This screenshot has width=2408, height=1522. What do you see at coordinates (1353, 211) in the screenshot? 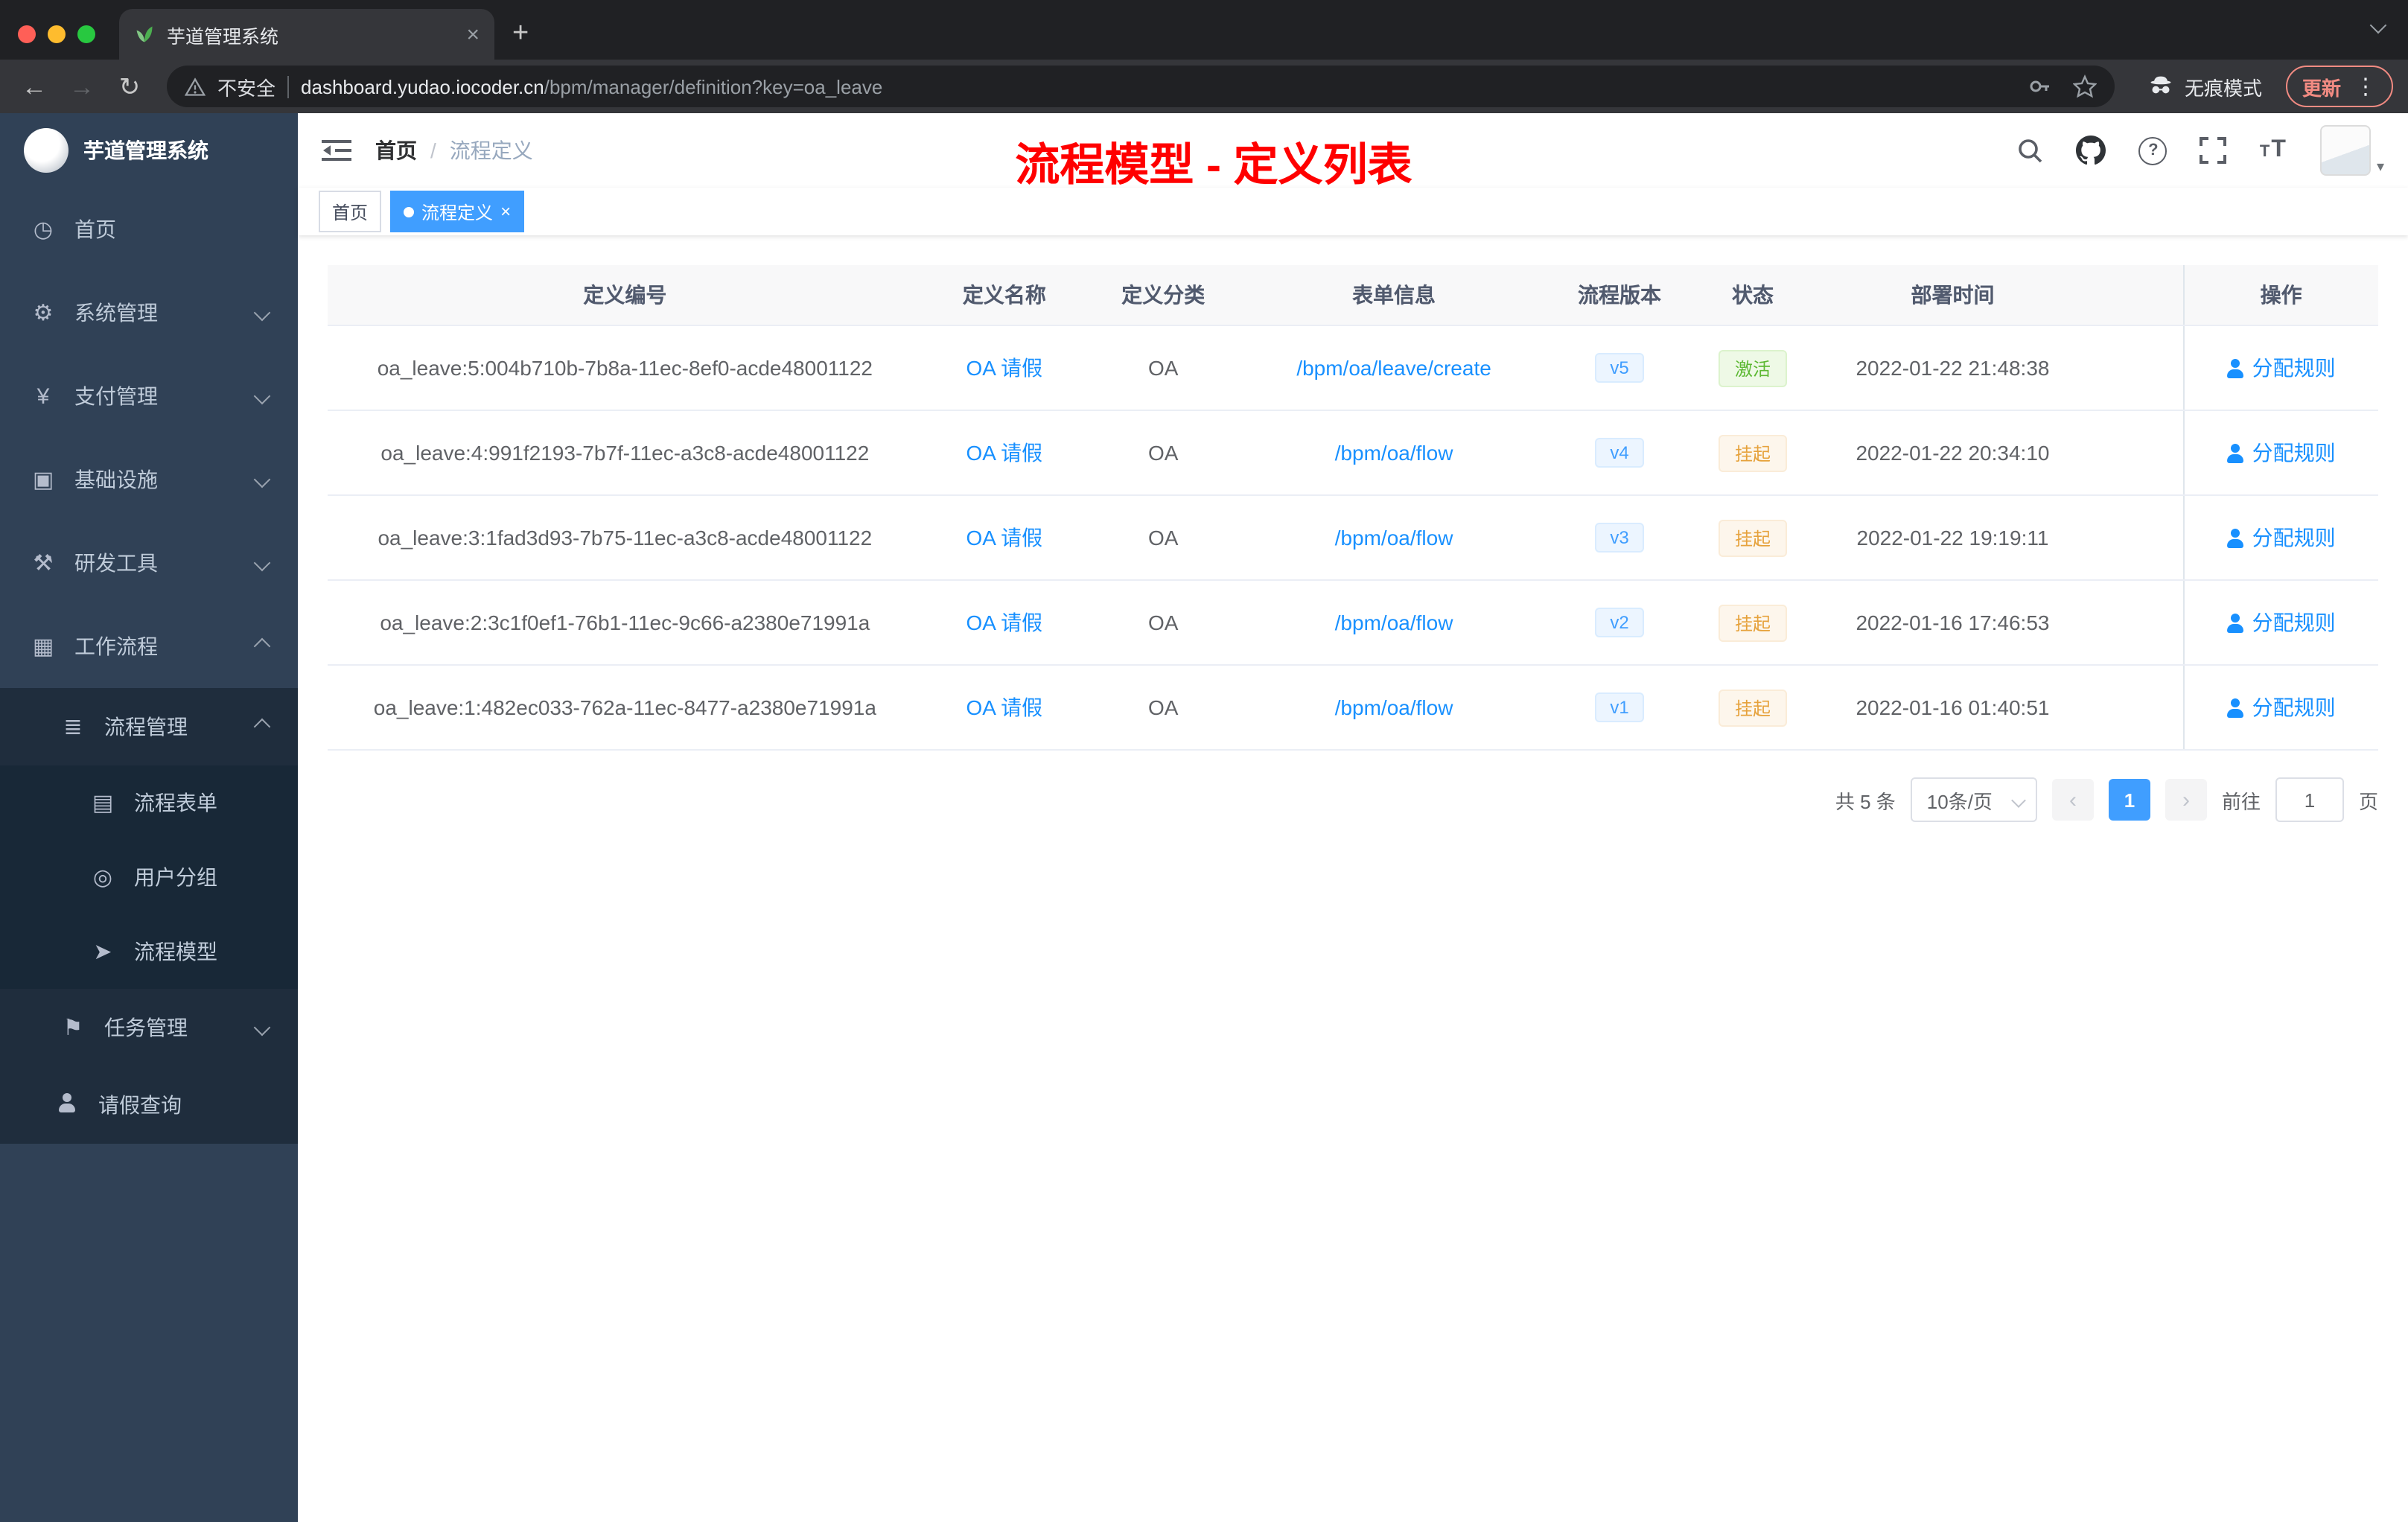
I see `tags-view: 首页 流程定义 ×` at bounding box center [1353, 211].